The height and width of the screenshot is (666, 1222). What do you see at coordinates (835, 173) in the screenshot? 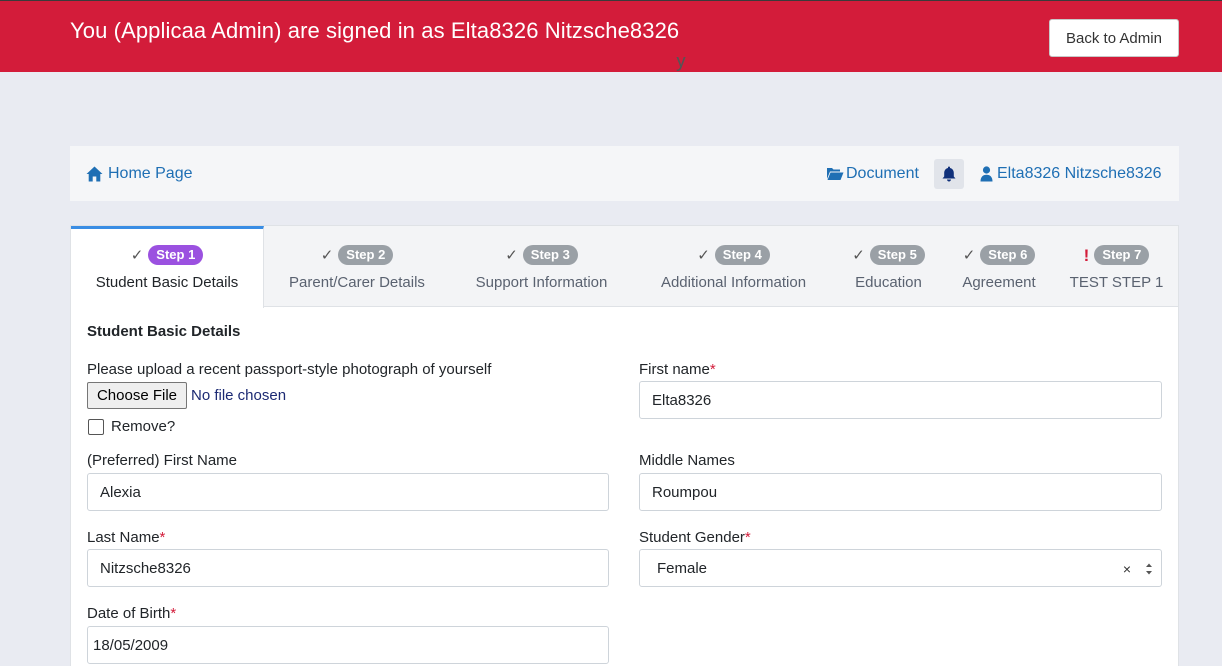
I see `folder-open-icon` at bounding box center [835, 173].